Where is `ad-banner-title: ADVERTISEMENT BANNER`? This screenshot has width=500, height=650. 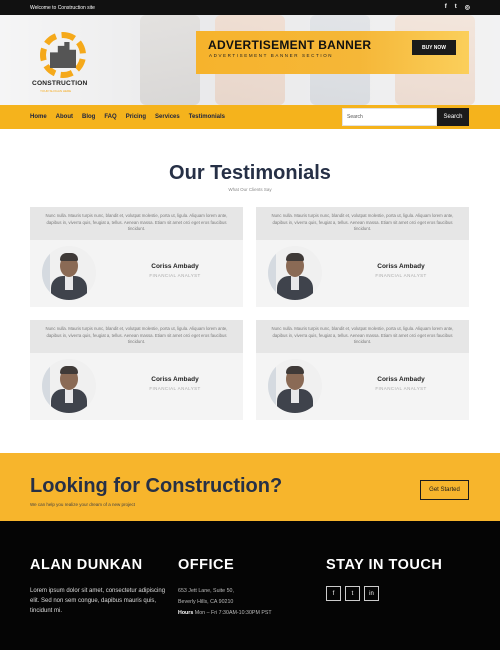 ad-banner-title: ADVERTISEMENT BANNER is located at coordinates (290, 45).